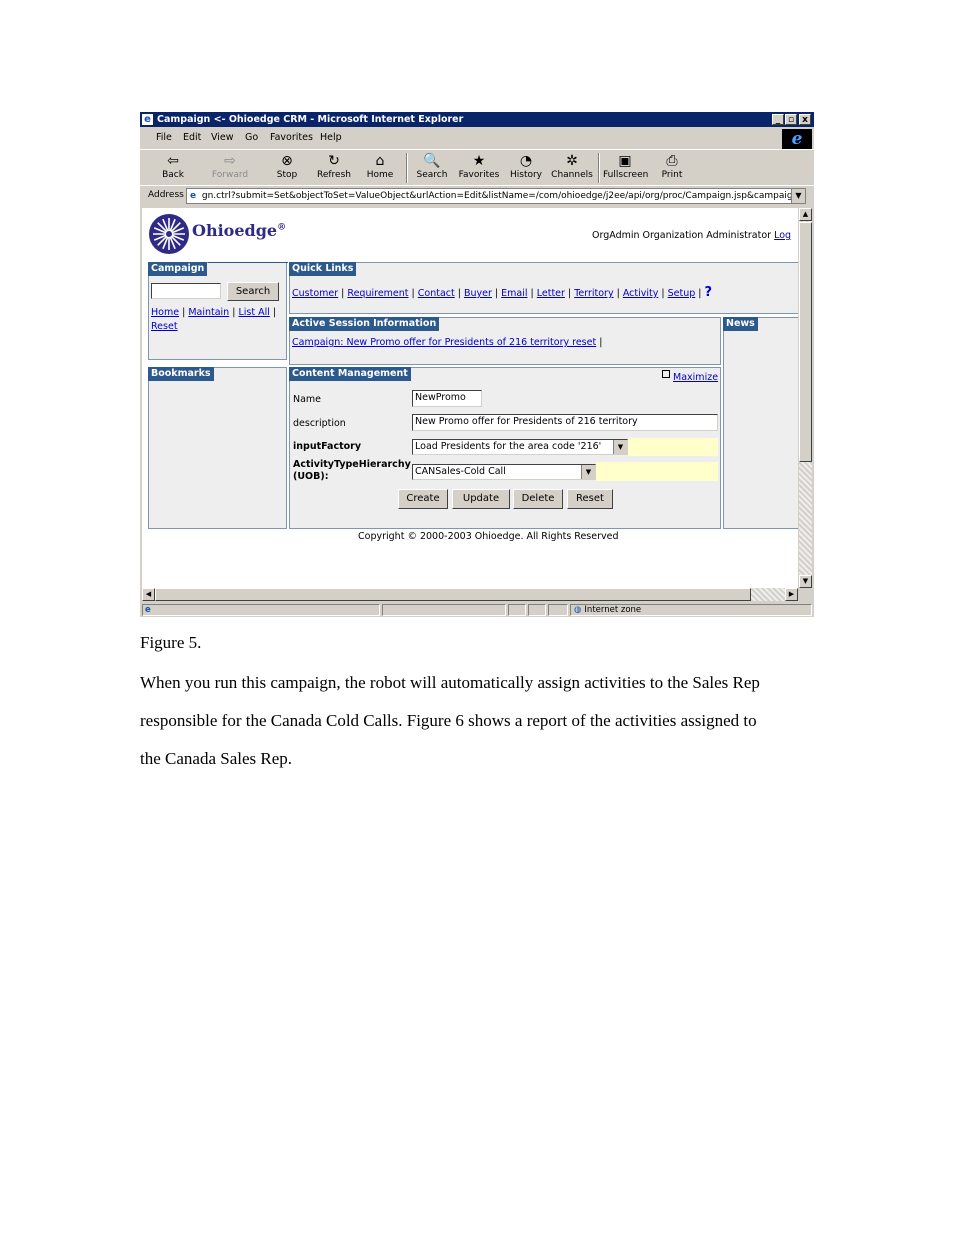 This screenshot has height=1235, width=954. I want to click on scroll-down-icon: ▼, so click(805, 581).